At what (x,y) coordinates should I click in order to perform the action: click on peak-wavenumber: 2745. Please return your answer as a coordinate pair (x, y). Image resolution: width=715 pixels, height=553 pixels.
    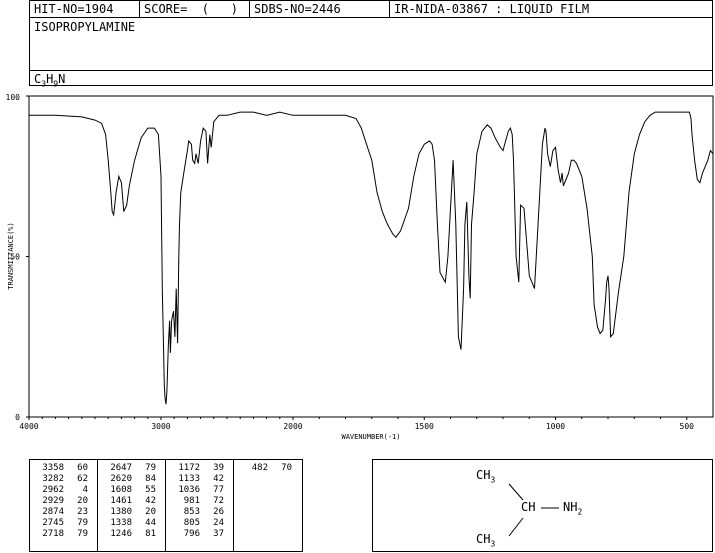
    Looking at the image, I should click on (53, 523).